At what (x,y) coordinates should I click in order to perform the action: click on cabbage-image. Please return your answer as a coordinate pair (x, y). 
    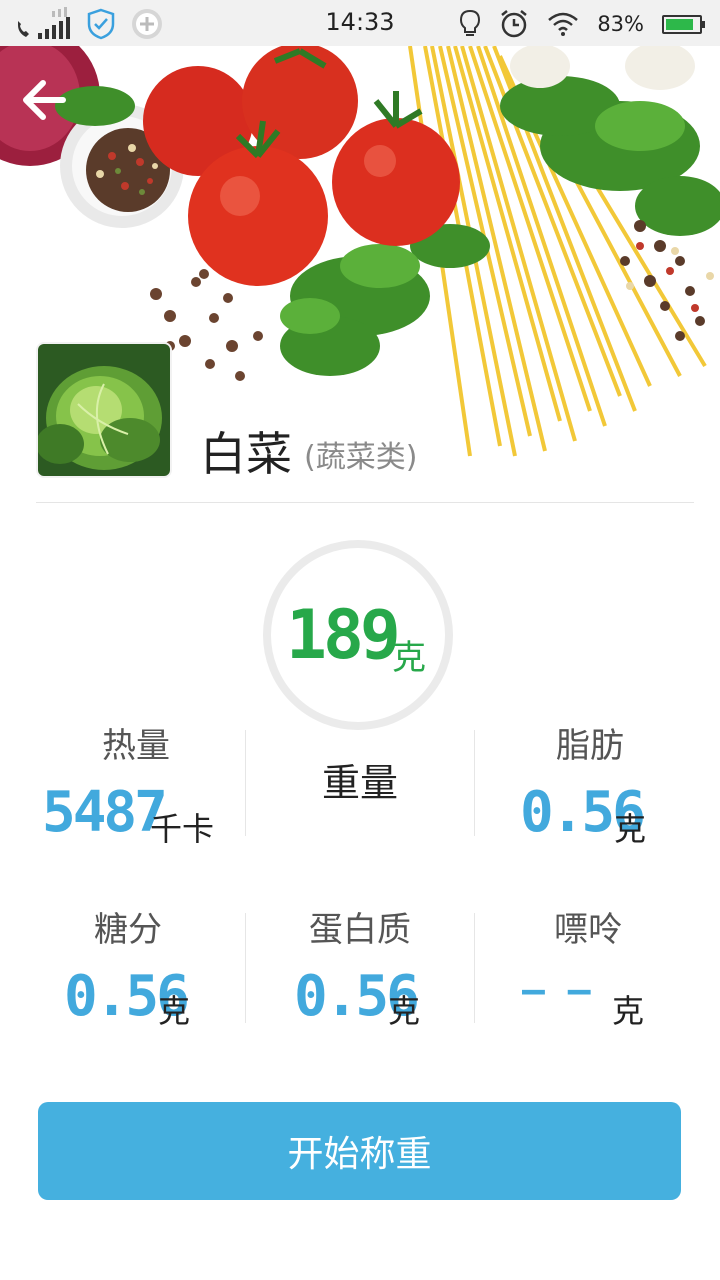
    Looking at the image, I should click on (104, 410).